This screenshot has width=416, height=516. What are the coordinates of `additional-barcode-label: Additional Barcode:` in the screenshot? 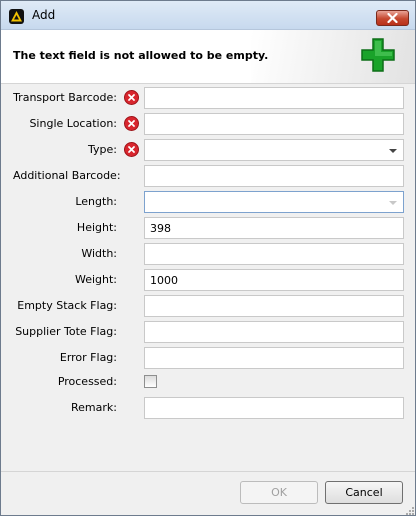 It's located at (67, 175).